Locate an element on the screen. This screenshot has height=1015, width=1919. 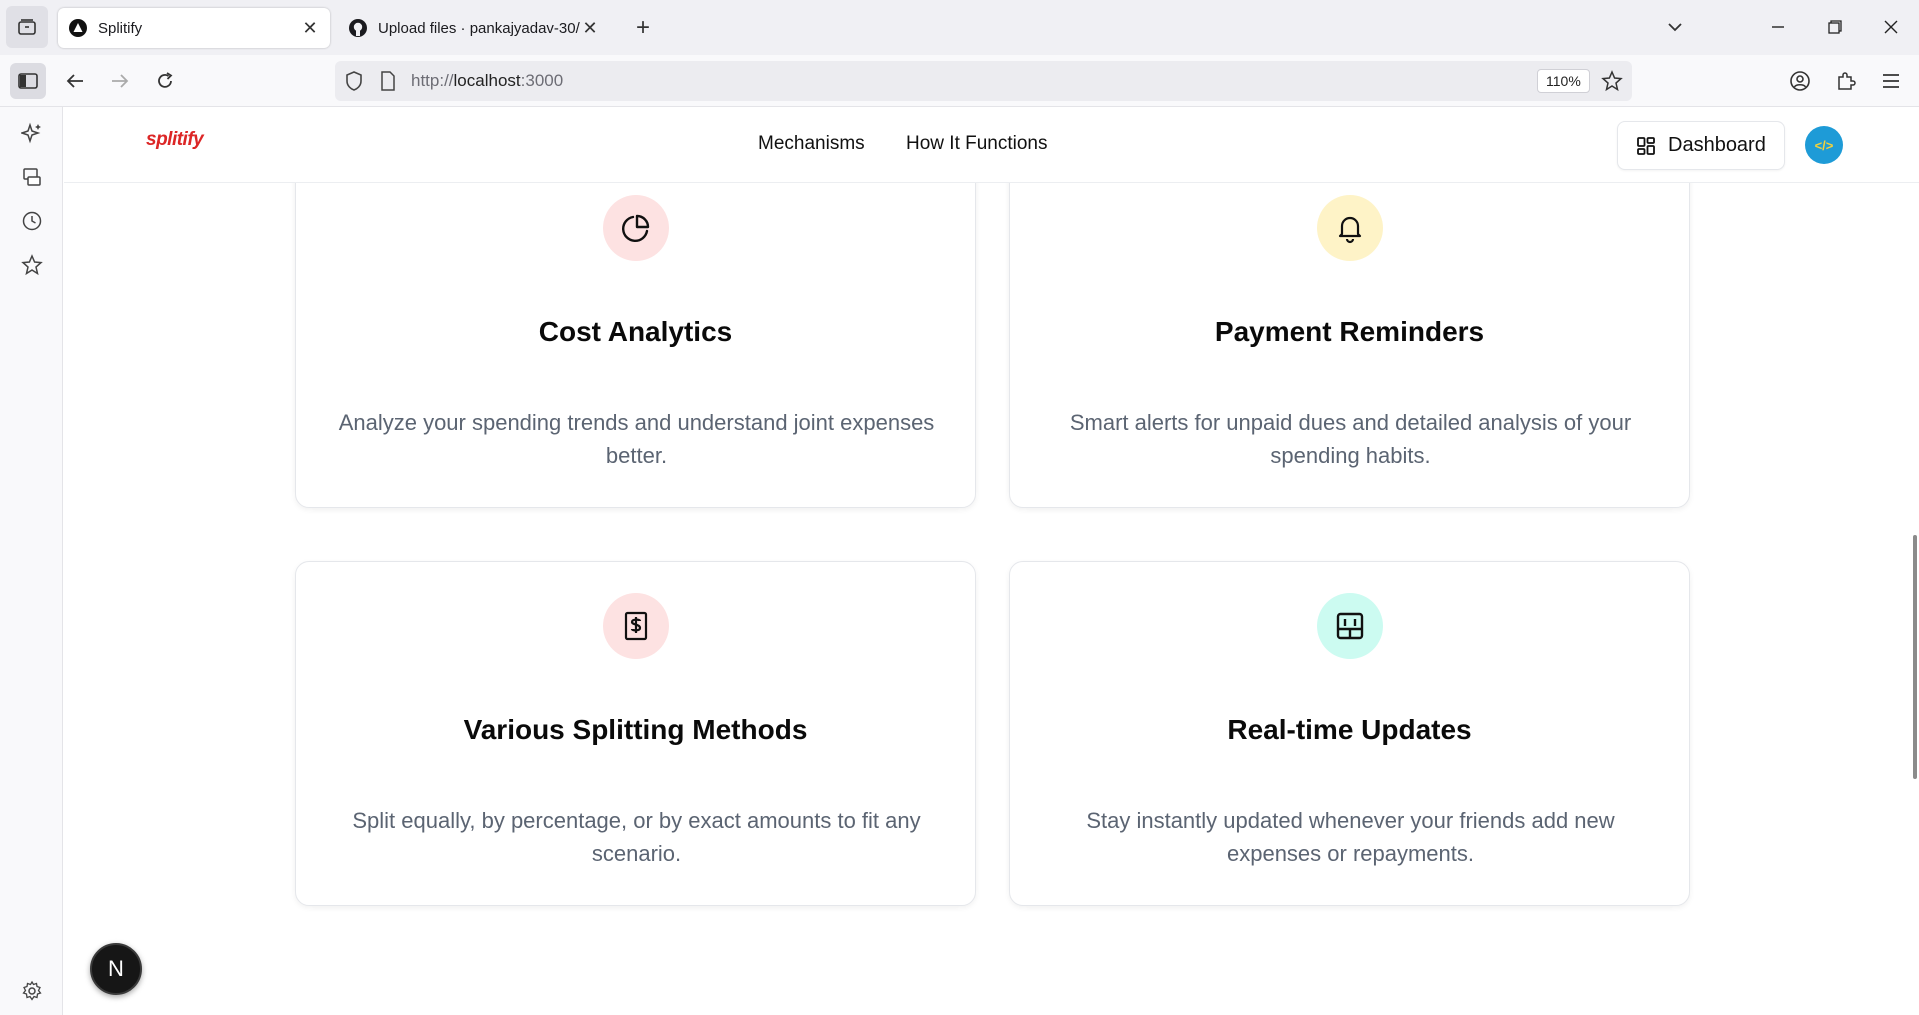
bookmarks-star-icon is located at coordinates (32, 265).